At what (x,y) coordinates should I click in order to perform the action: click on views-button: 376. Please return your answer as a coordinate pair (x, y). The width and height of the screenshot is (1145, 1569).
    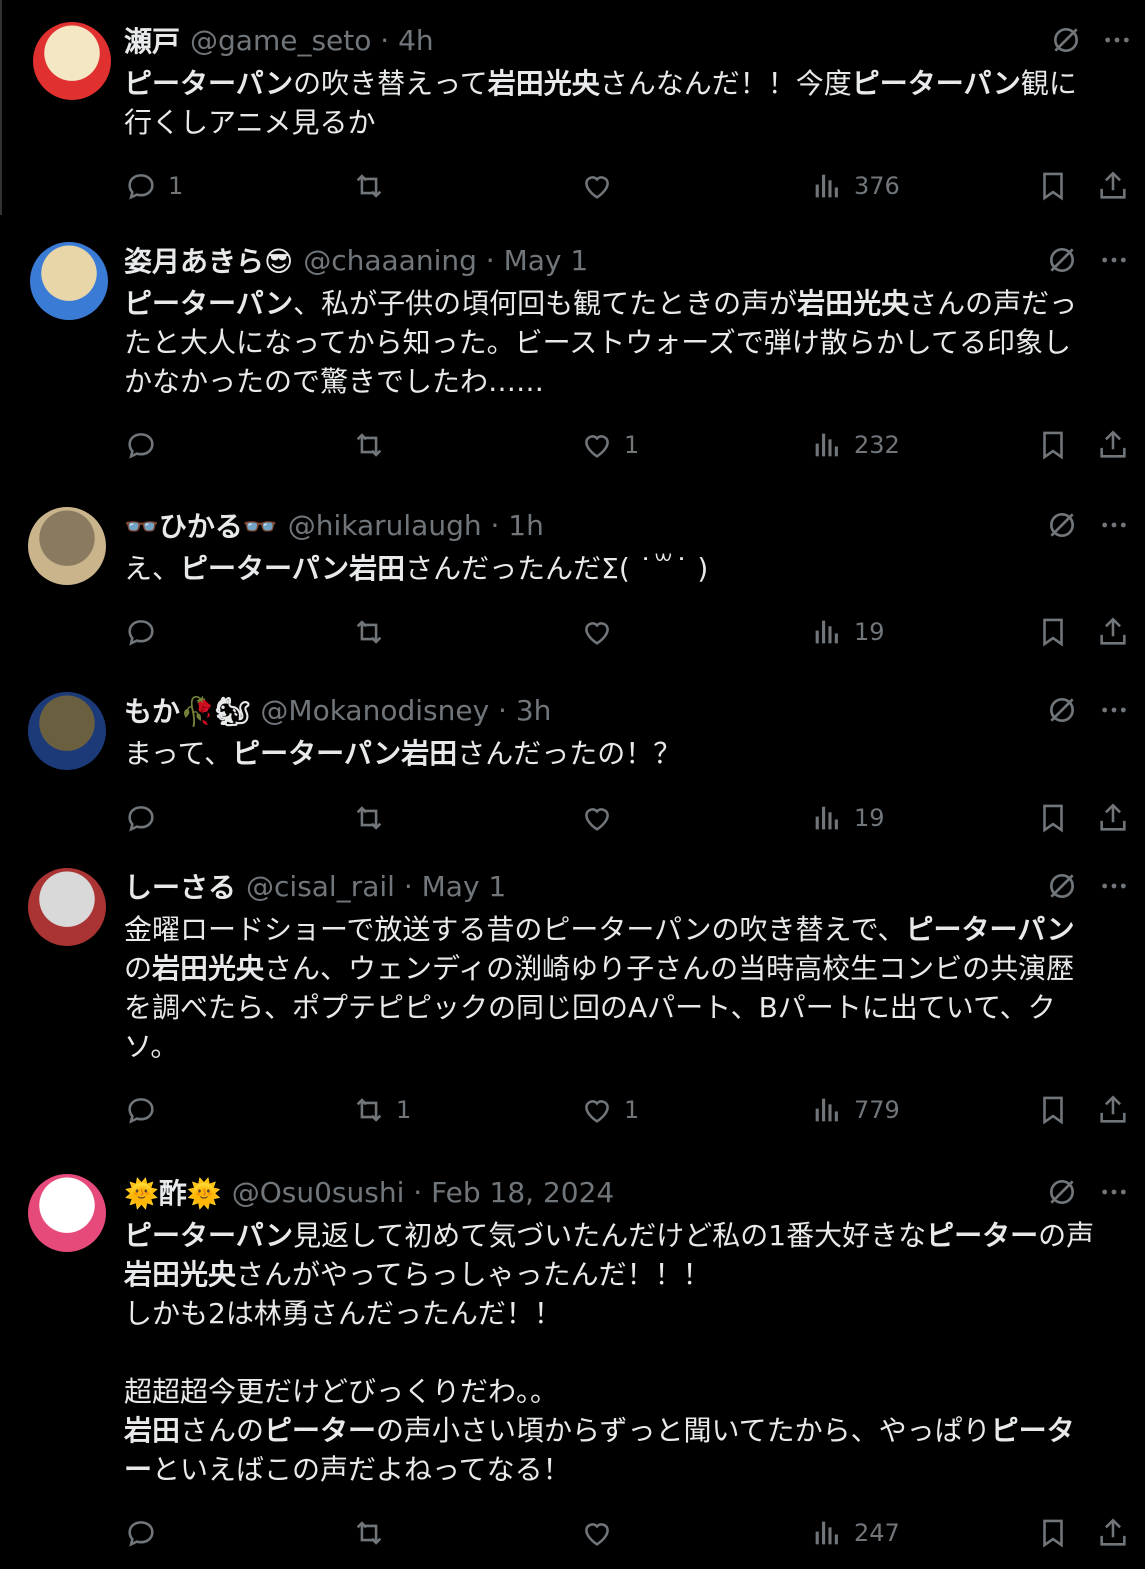
    Looking at the image, I should click on (855, 186).